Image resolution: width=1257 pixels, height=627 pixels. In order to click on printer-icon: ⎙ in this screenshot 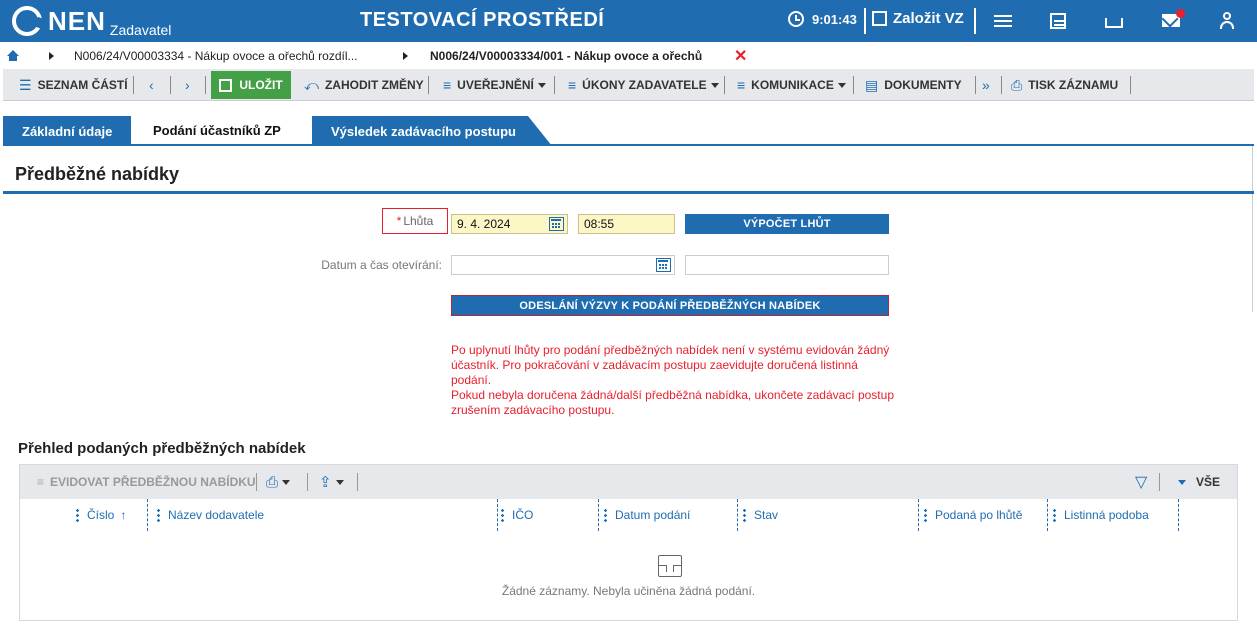, I will do `click(272, 482)`.